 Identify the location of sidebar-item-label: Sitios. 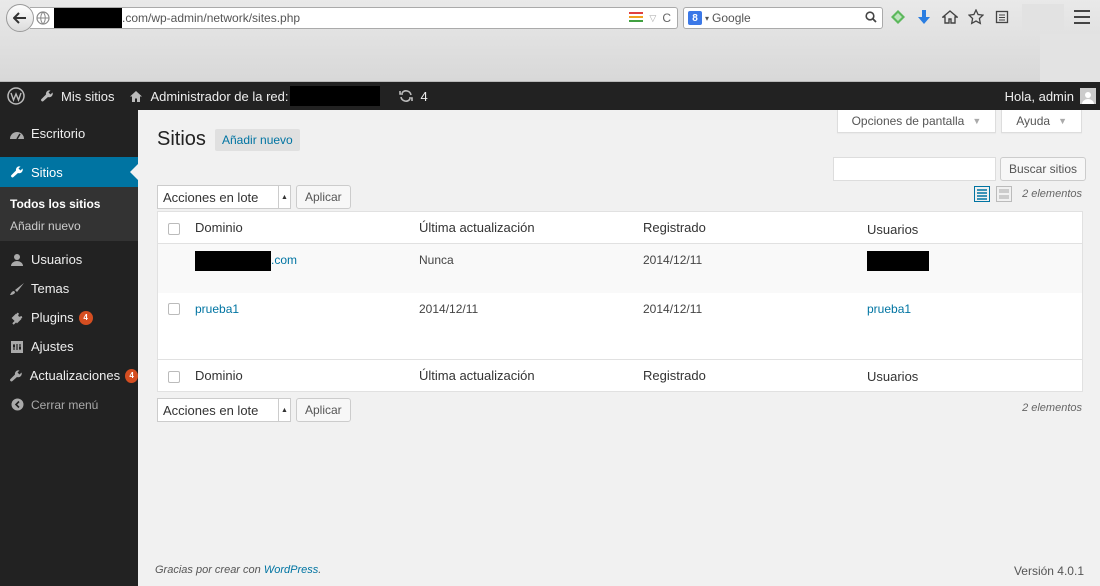
(47, 172).